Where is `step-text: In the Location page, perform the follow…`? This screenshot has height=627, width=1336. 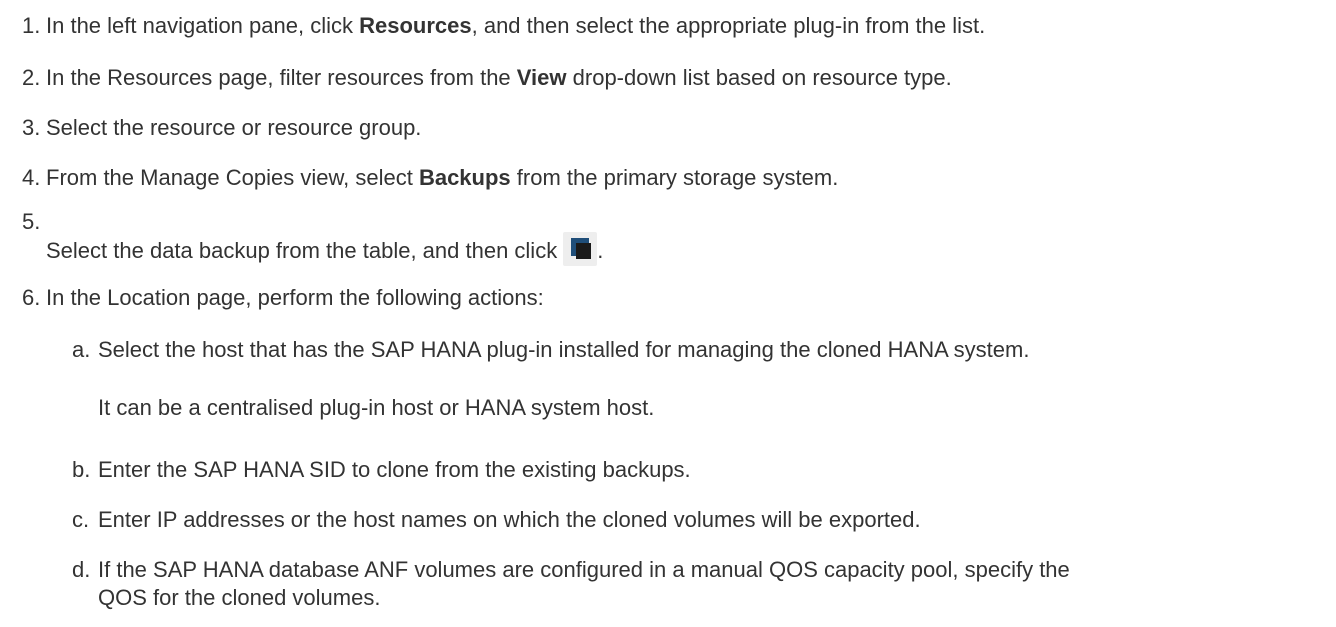
step-text: In the Location page, perform the follow… is located at coordinates (295, 297).